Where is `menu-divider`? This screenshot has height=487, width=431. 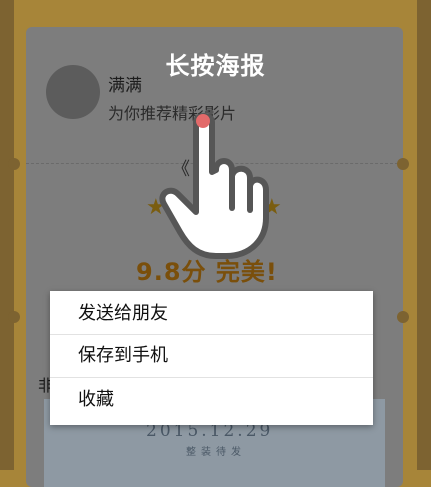 menu-divider is located at coordinates (211, 377).